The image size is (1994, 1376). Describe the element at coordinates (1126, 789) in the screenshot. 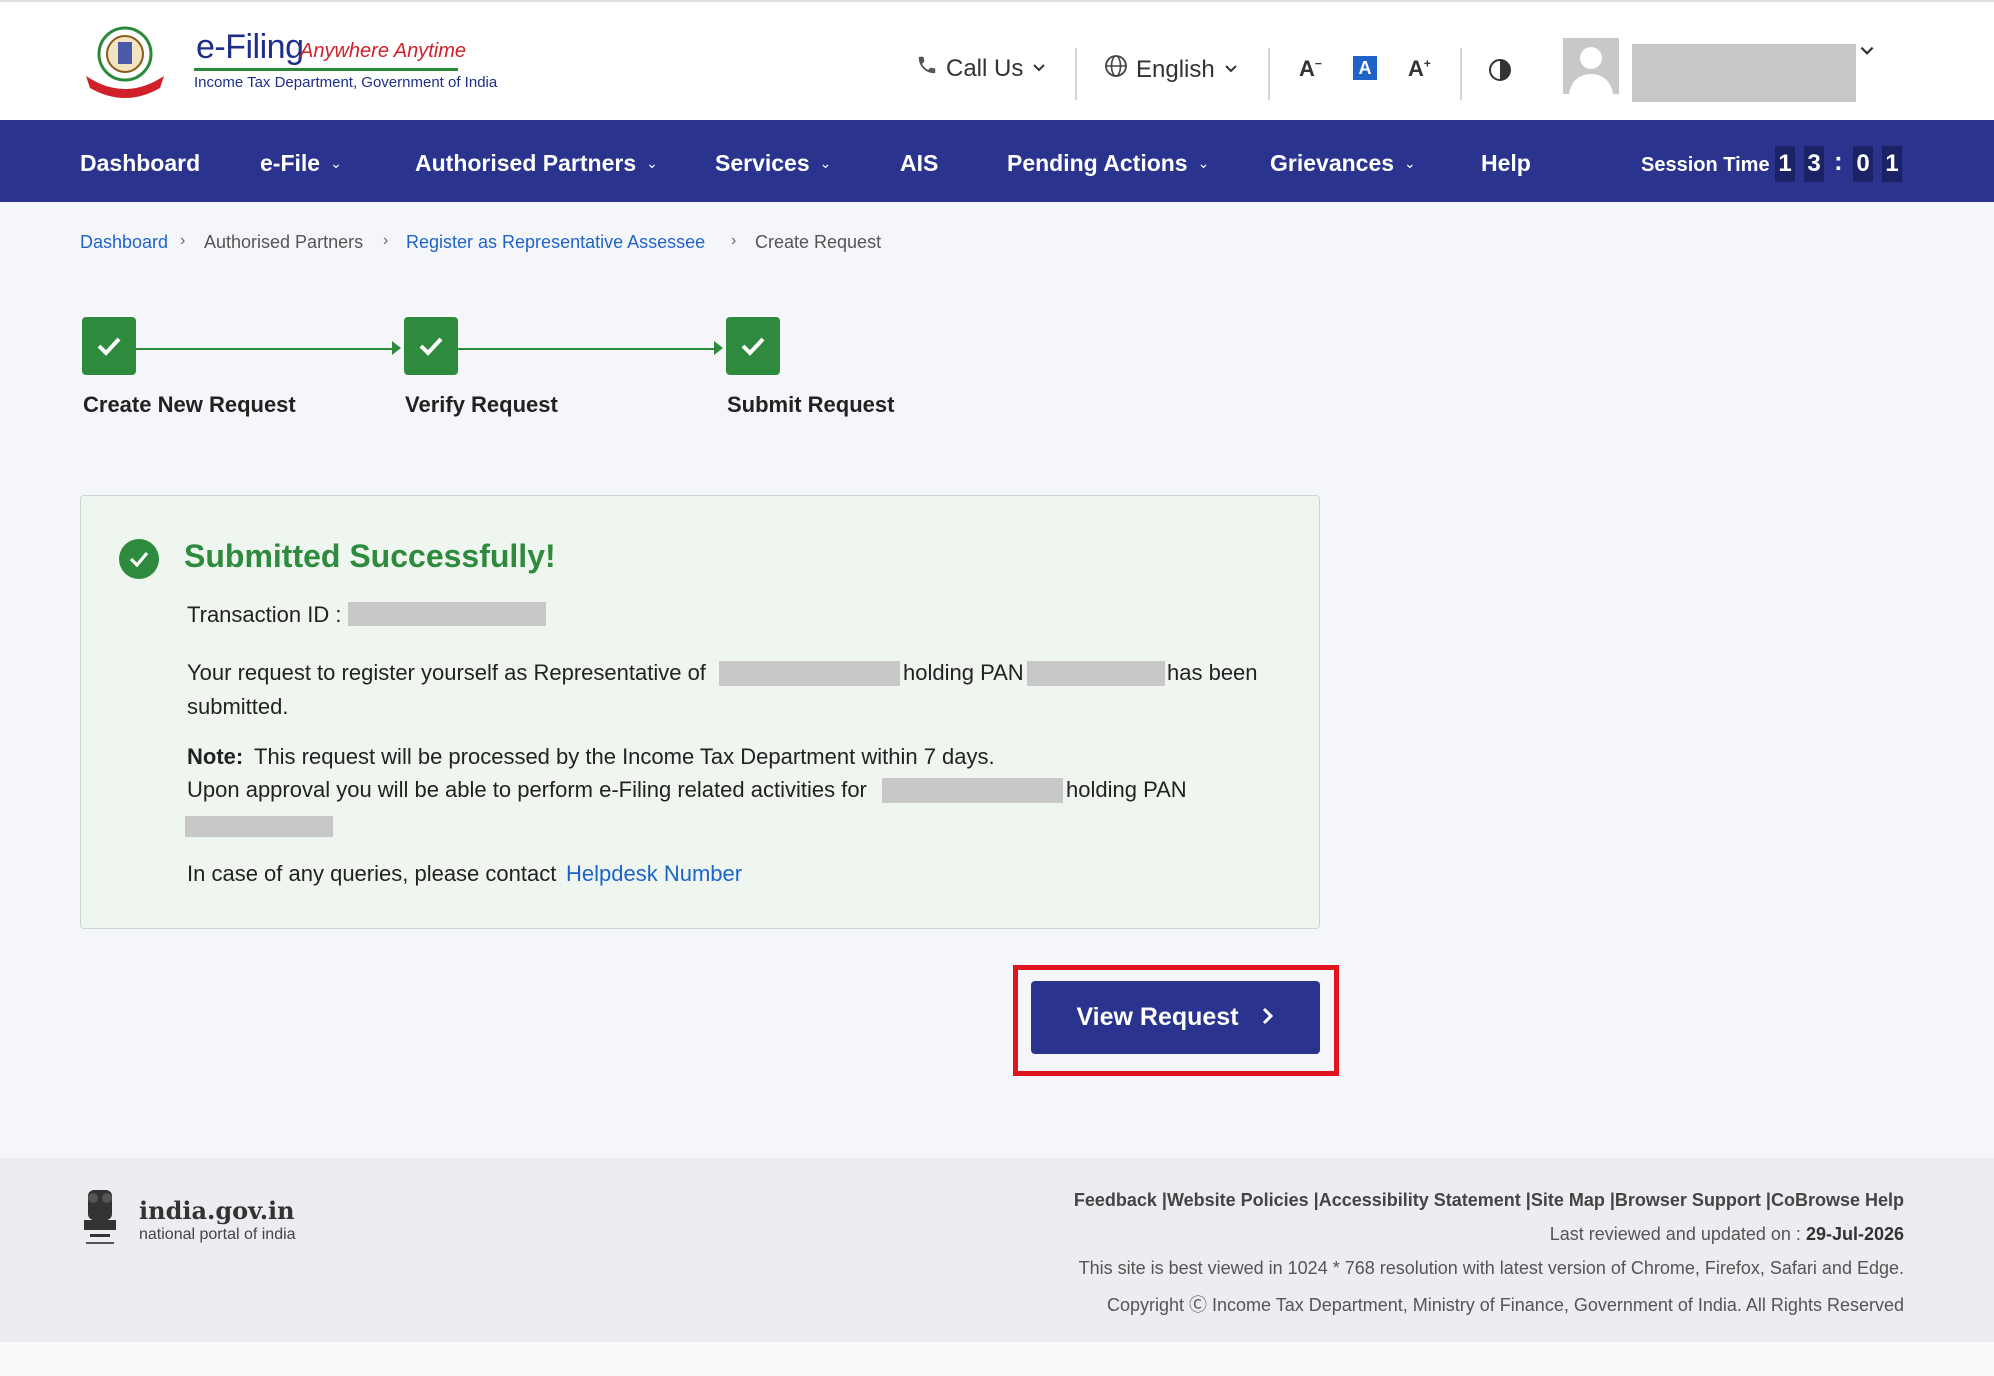

I see `approval-pan-label: holding PAN` at that location.